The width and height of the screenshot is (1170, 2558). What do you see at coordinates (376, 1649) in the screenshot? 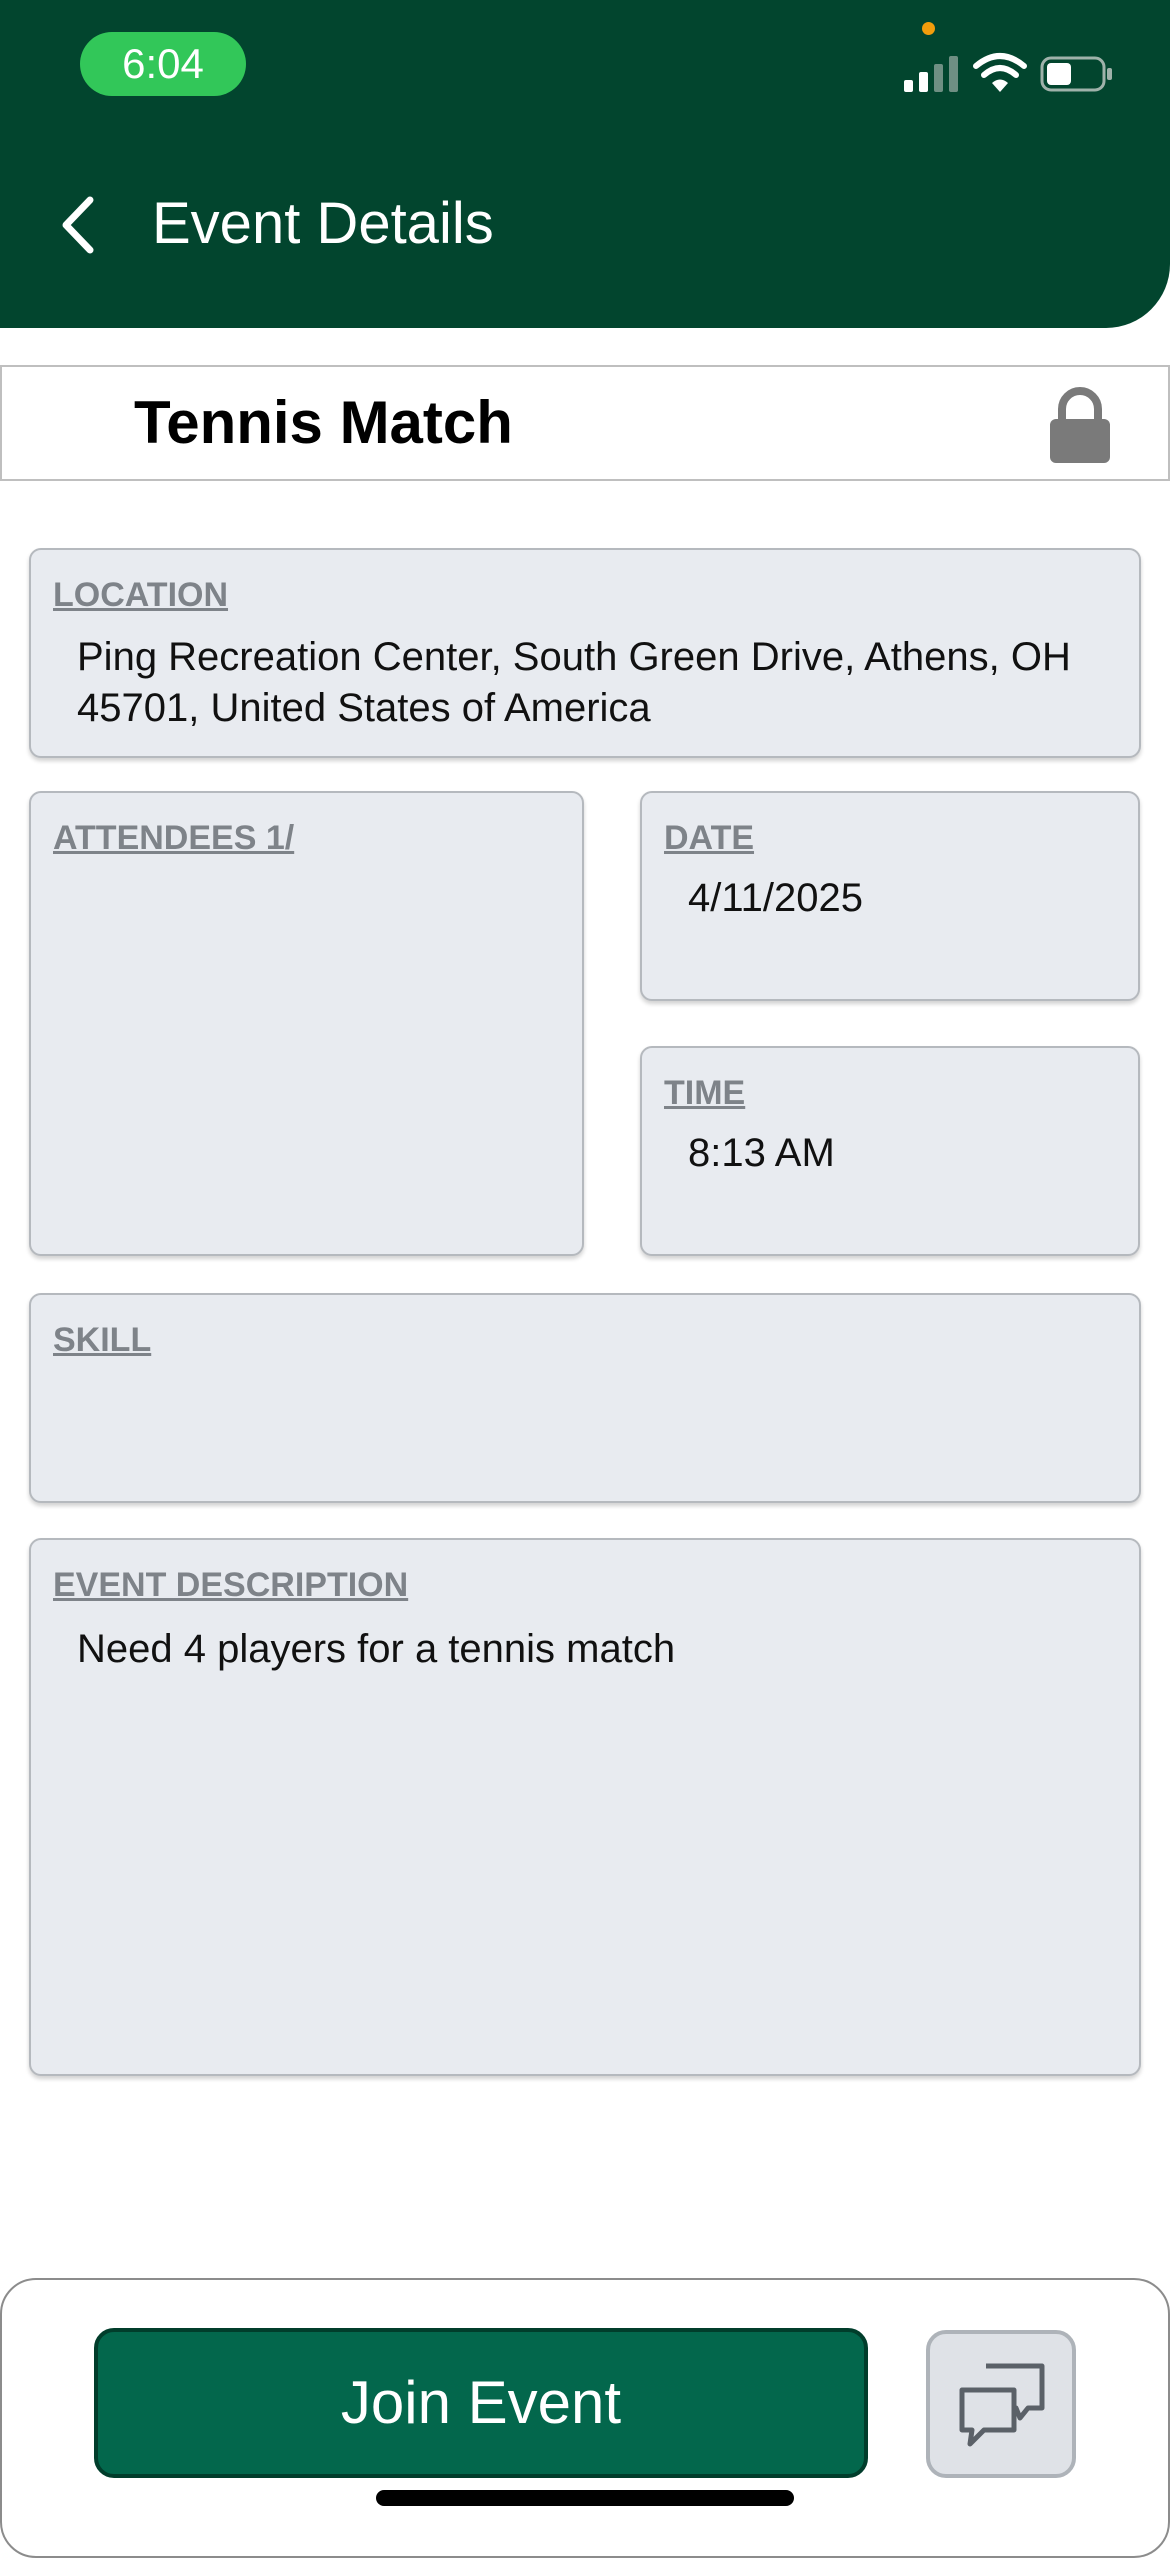
I see `description-value: Need 4 players for a tennis match` at bounding box center [376, 1649].